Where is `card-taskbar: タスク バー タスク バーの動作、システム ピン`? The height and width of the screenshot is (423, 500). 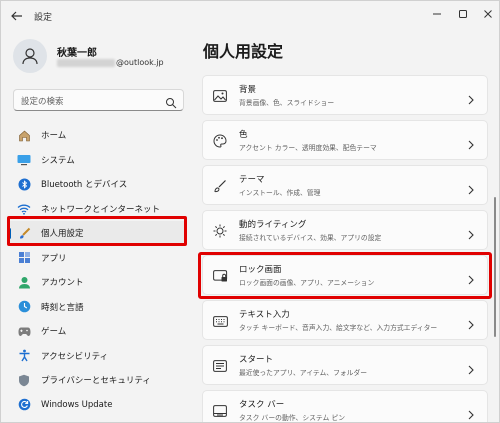 card-taskbar: タスク バー タスク バーの動作、システム ピン is located at coordinates (345, 406).